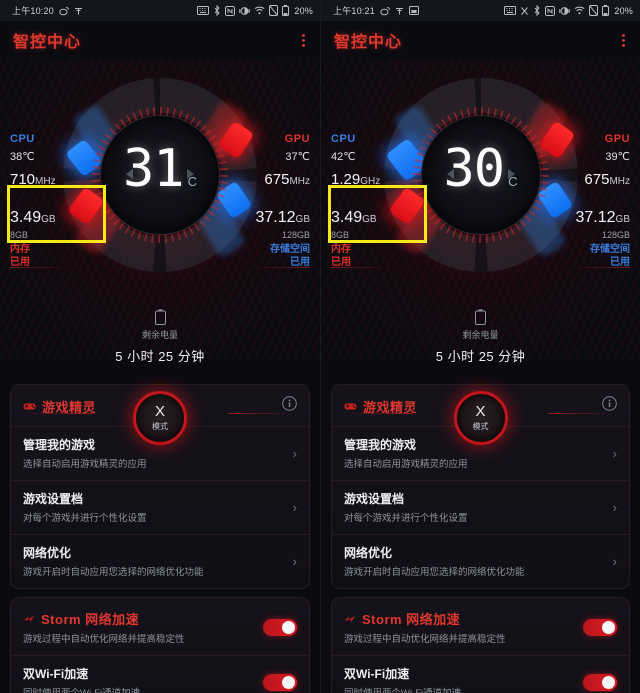 The height and width of the screenshot is (693, 640). What do you see at coordinates (33, 160) in the screenshot?
I see `cpu-stats: CPU 38℃ 710MHz` at bounding box center [33, 160].